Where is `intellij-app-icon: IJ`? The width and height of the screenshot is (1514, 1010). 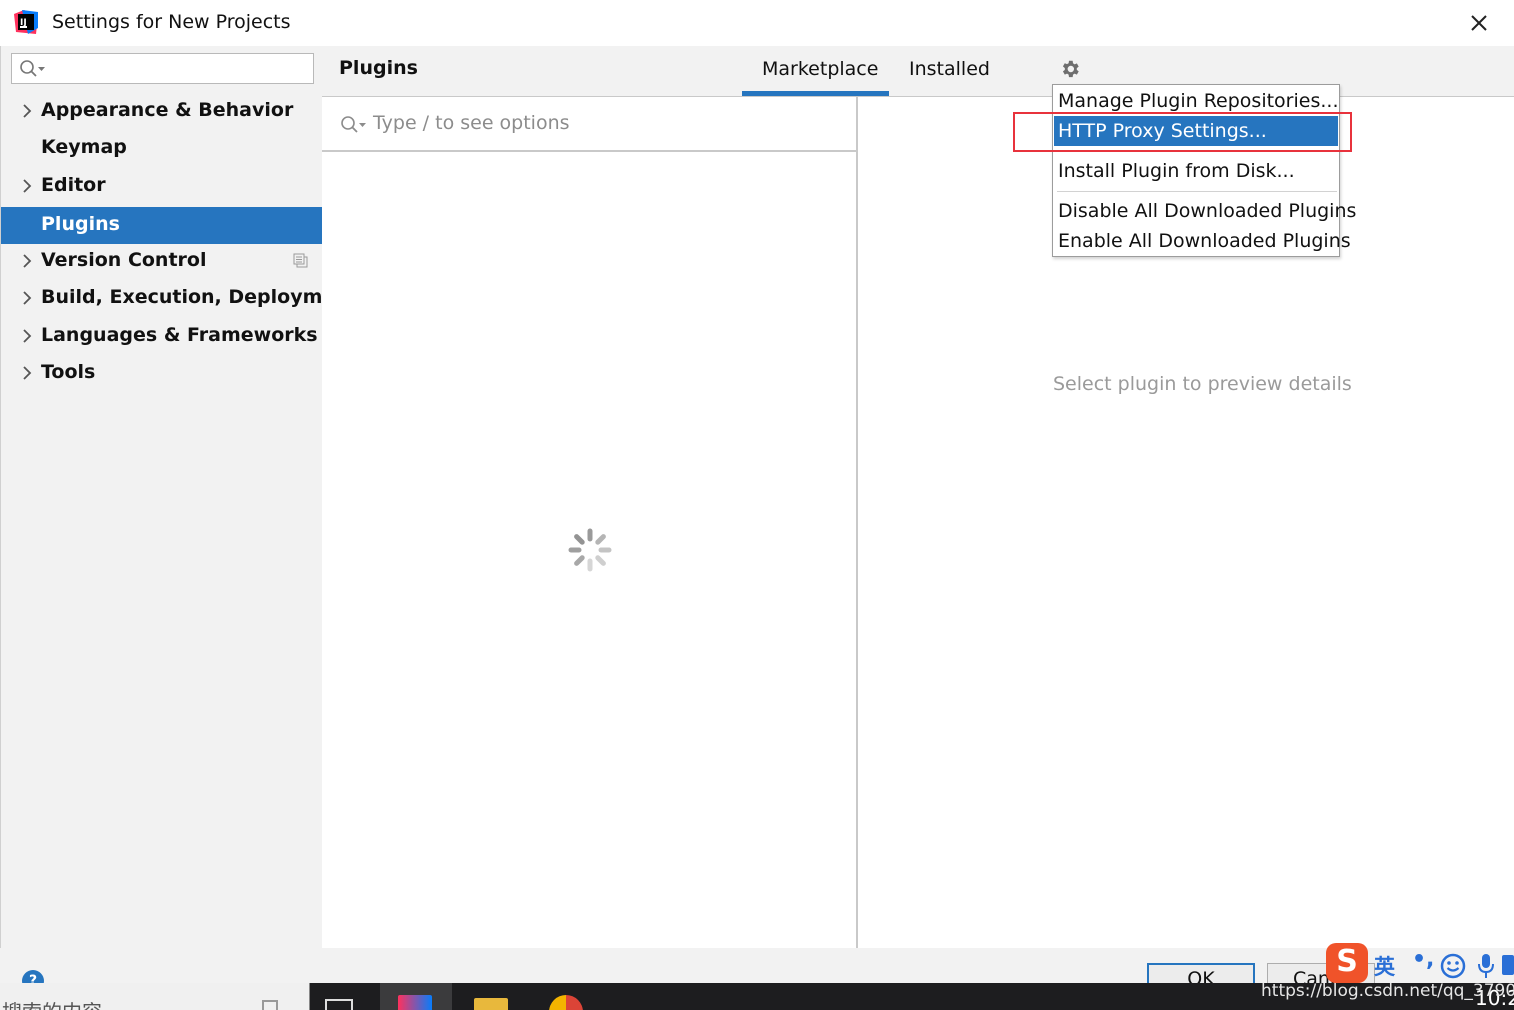 intellij-app-icon: IJ is located at coordinates (26, 22).